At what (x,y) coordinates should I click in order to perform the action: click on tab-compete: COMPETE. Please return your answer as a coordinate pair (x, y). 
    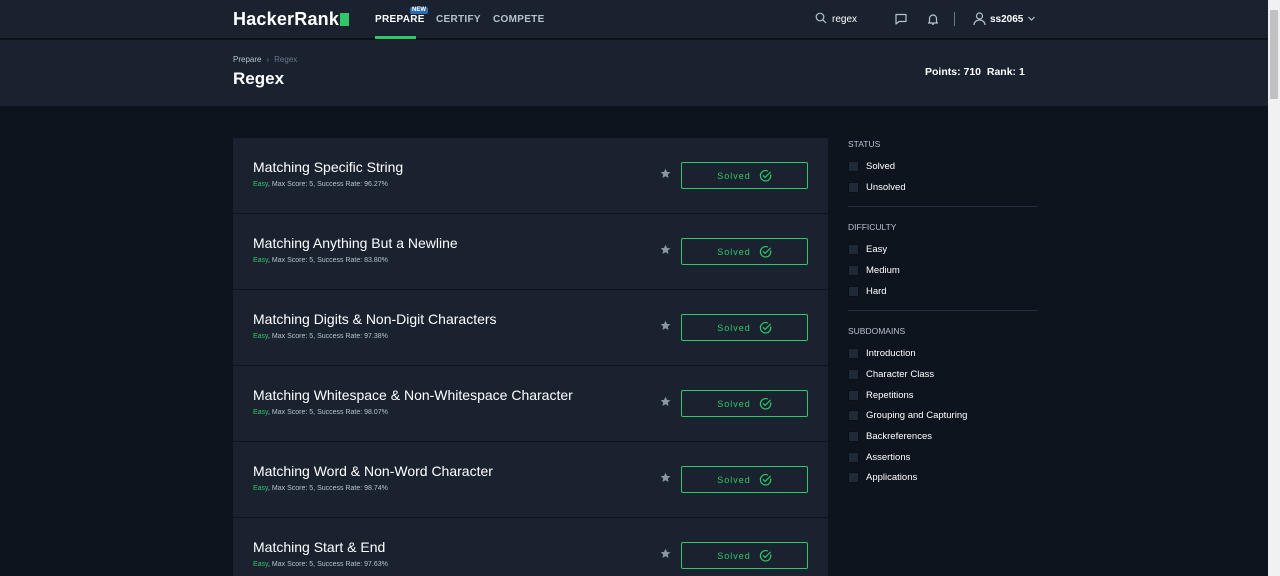
    Looking at the image, I should click on (519, 19).